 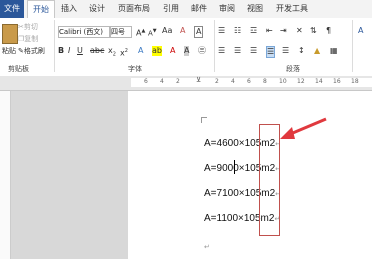 I want to click on indent-marker-icon: ⊻, so click(x=198, y=80).